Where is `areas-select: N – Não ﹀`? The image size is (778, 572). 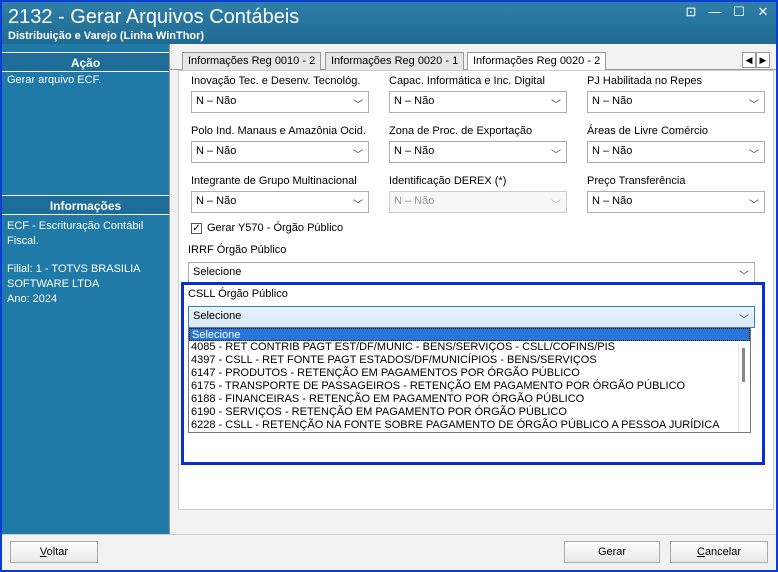
areas-select: N – Não ﹀ is located at coordinates (676, 152).